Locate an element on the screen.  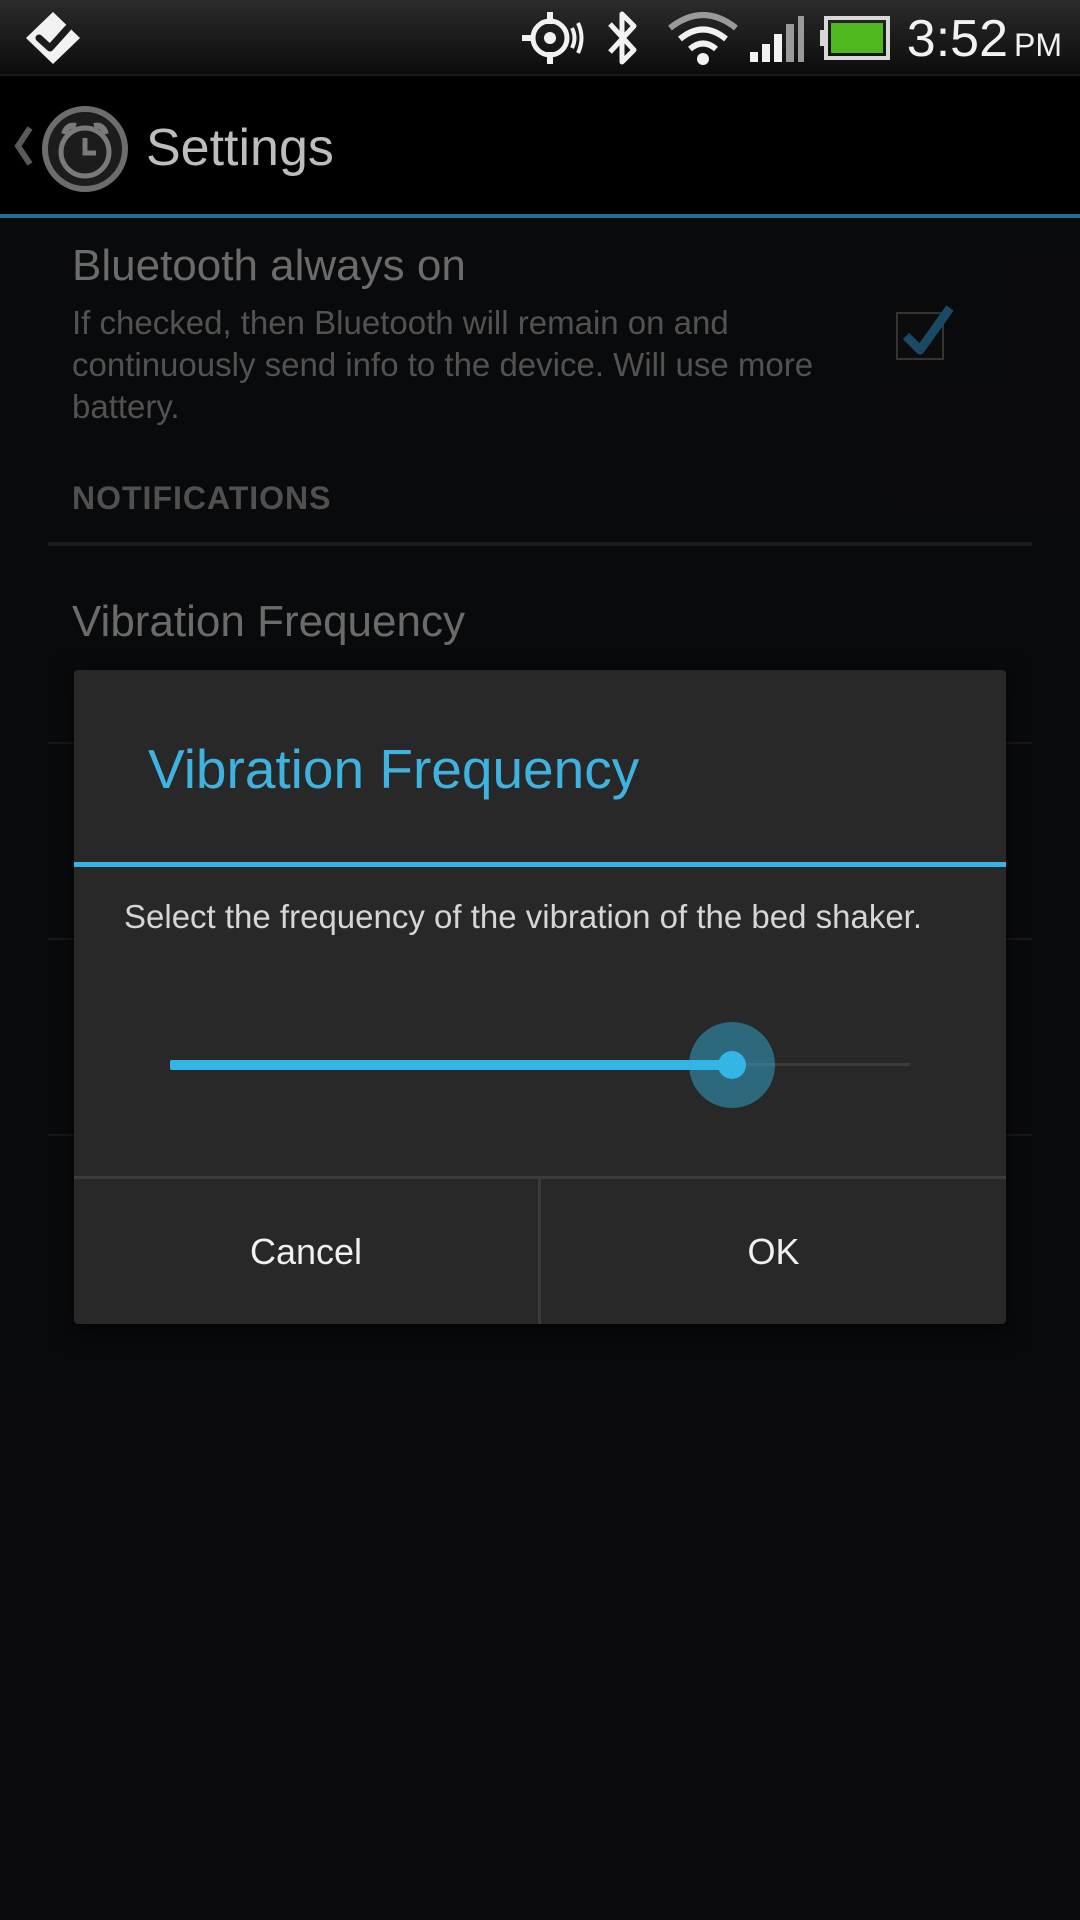
page-title: Settings is located at coordinates (240, 148).